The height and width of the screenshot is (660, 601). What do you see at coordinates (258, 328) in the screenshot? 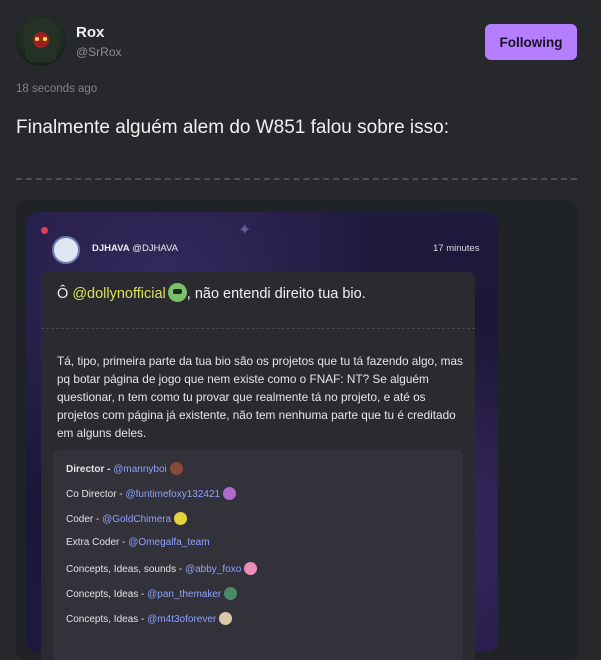
I see `card-divider` at bounding box center [258, 328].